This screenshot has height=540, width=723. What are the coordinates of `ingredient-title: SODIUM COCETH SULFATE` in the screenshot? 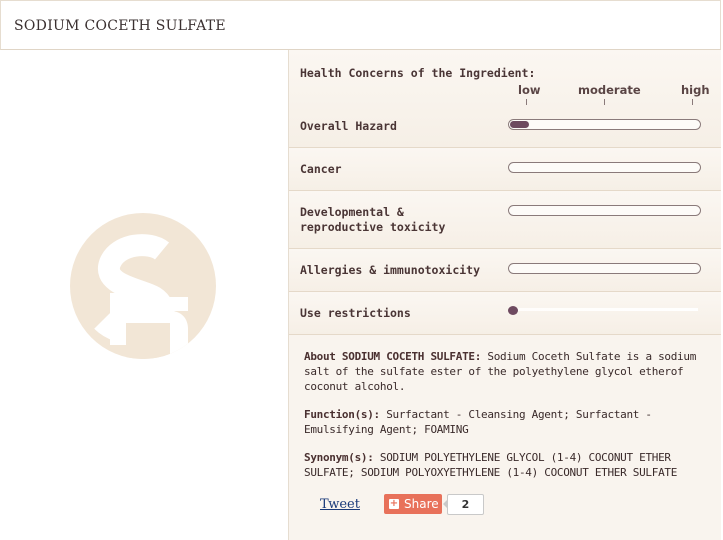 It's located at (120, 26).